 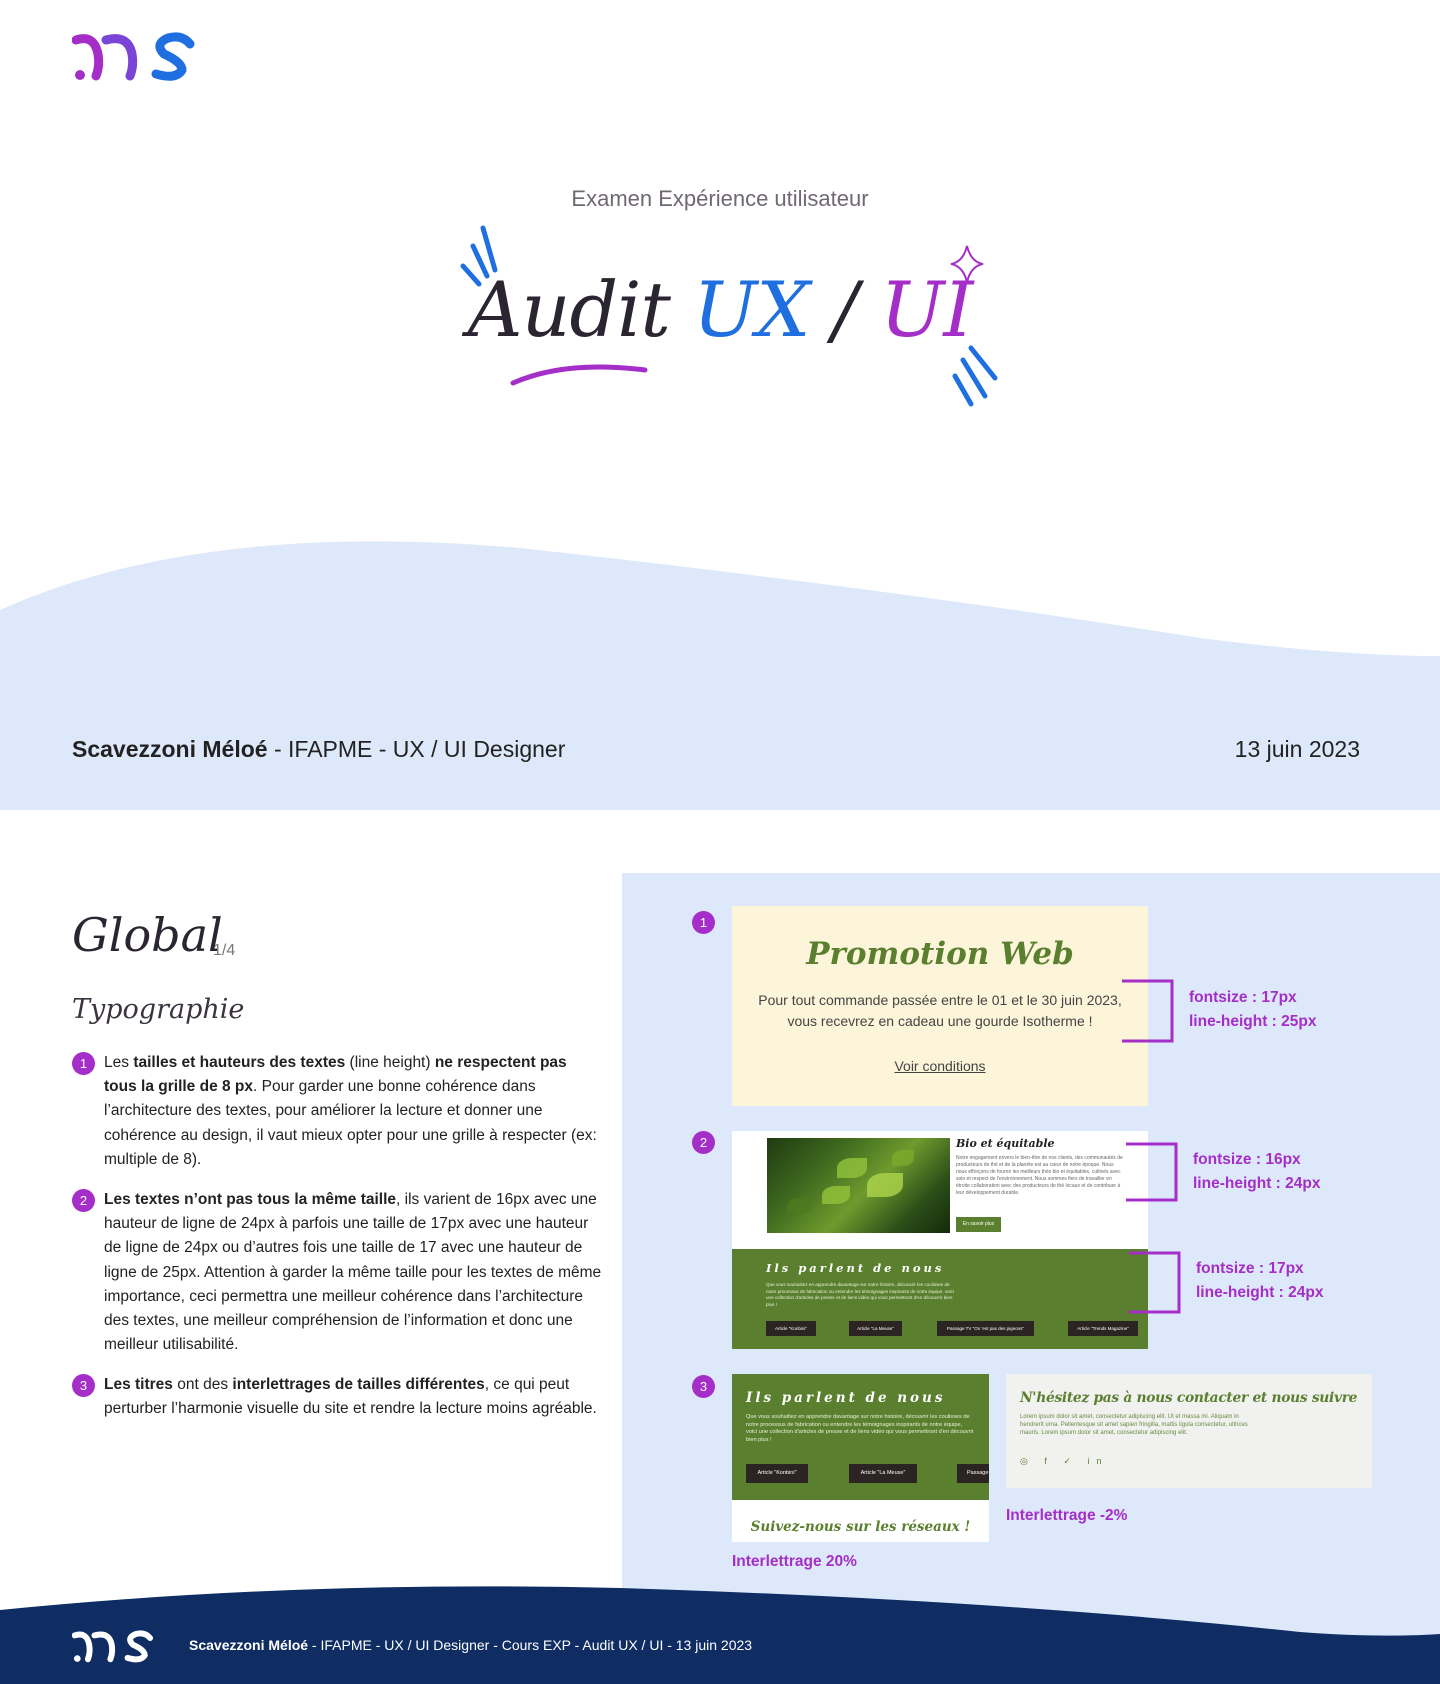 I want to click on footer-band, so click(x=720, y=1635).